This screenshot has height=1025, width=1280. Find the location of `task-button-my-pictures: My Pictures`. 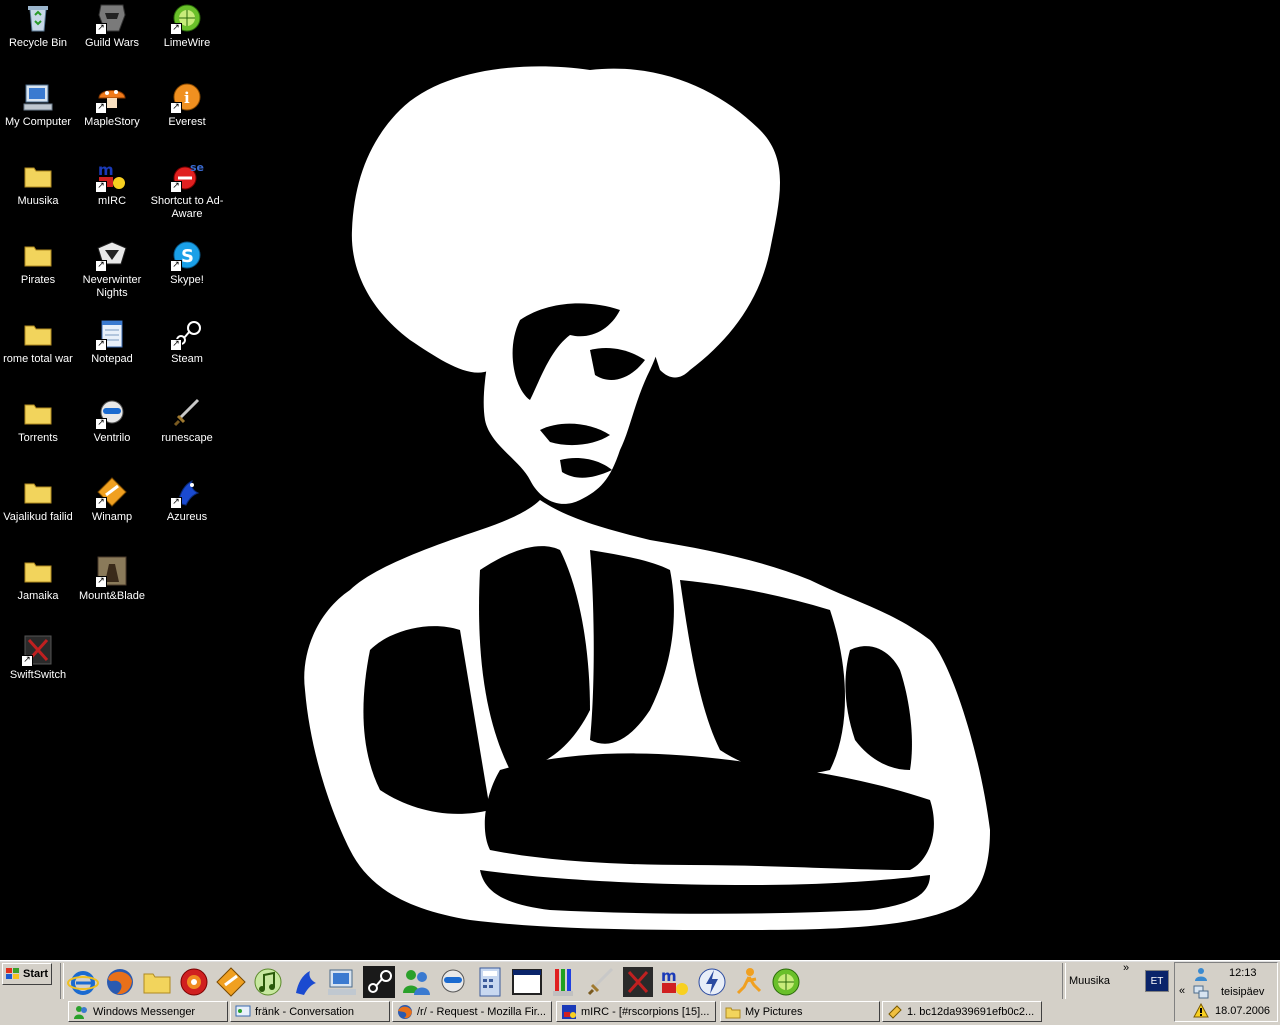

task-button-my-pictures: My Pictures is located at coordinates (800, 1011).